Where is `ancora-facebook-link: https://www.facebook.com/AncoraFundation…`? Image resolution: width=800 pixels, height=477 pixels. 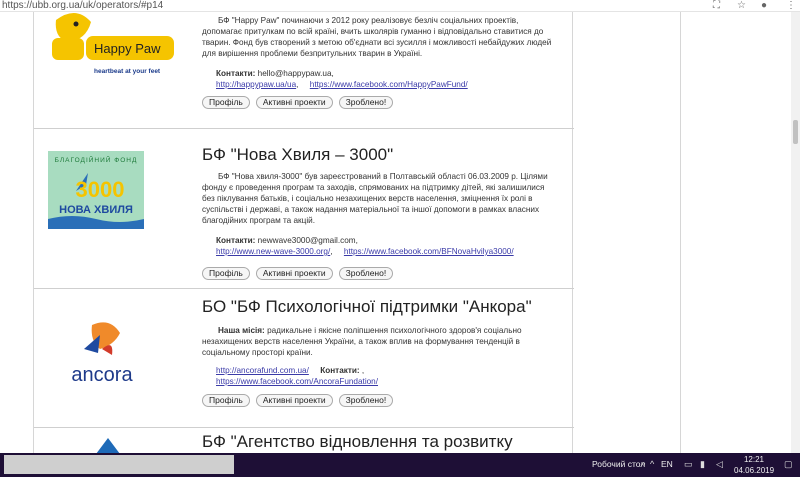 ancora-facebook-link: https://www.facebook.com/AncoraFundation… is located at coordinates (297, 381).